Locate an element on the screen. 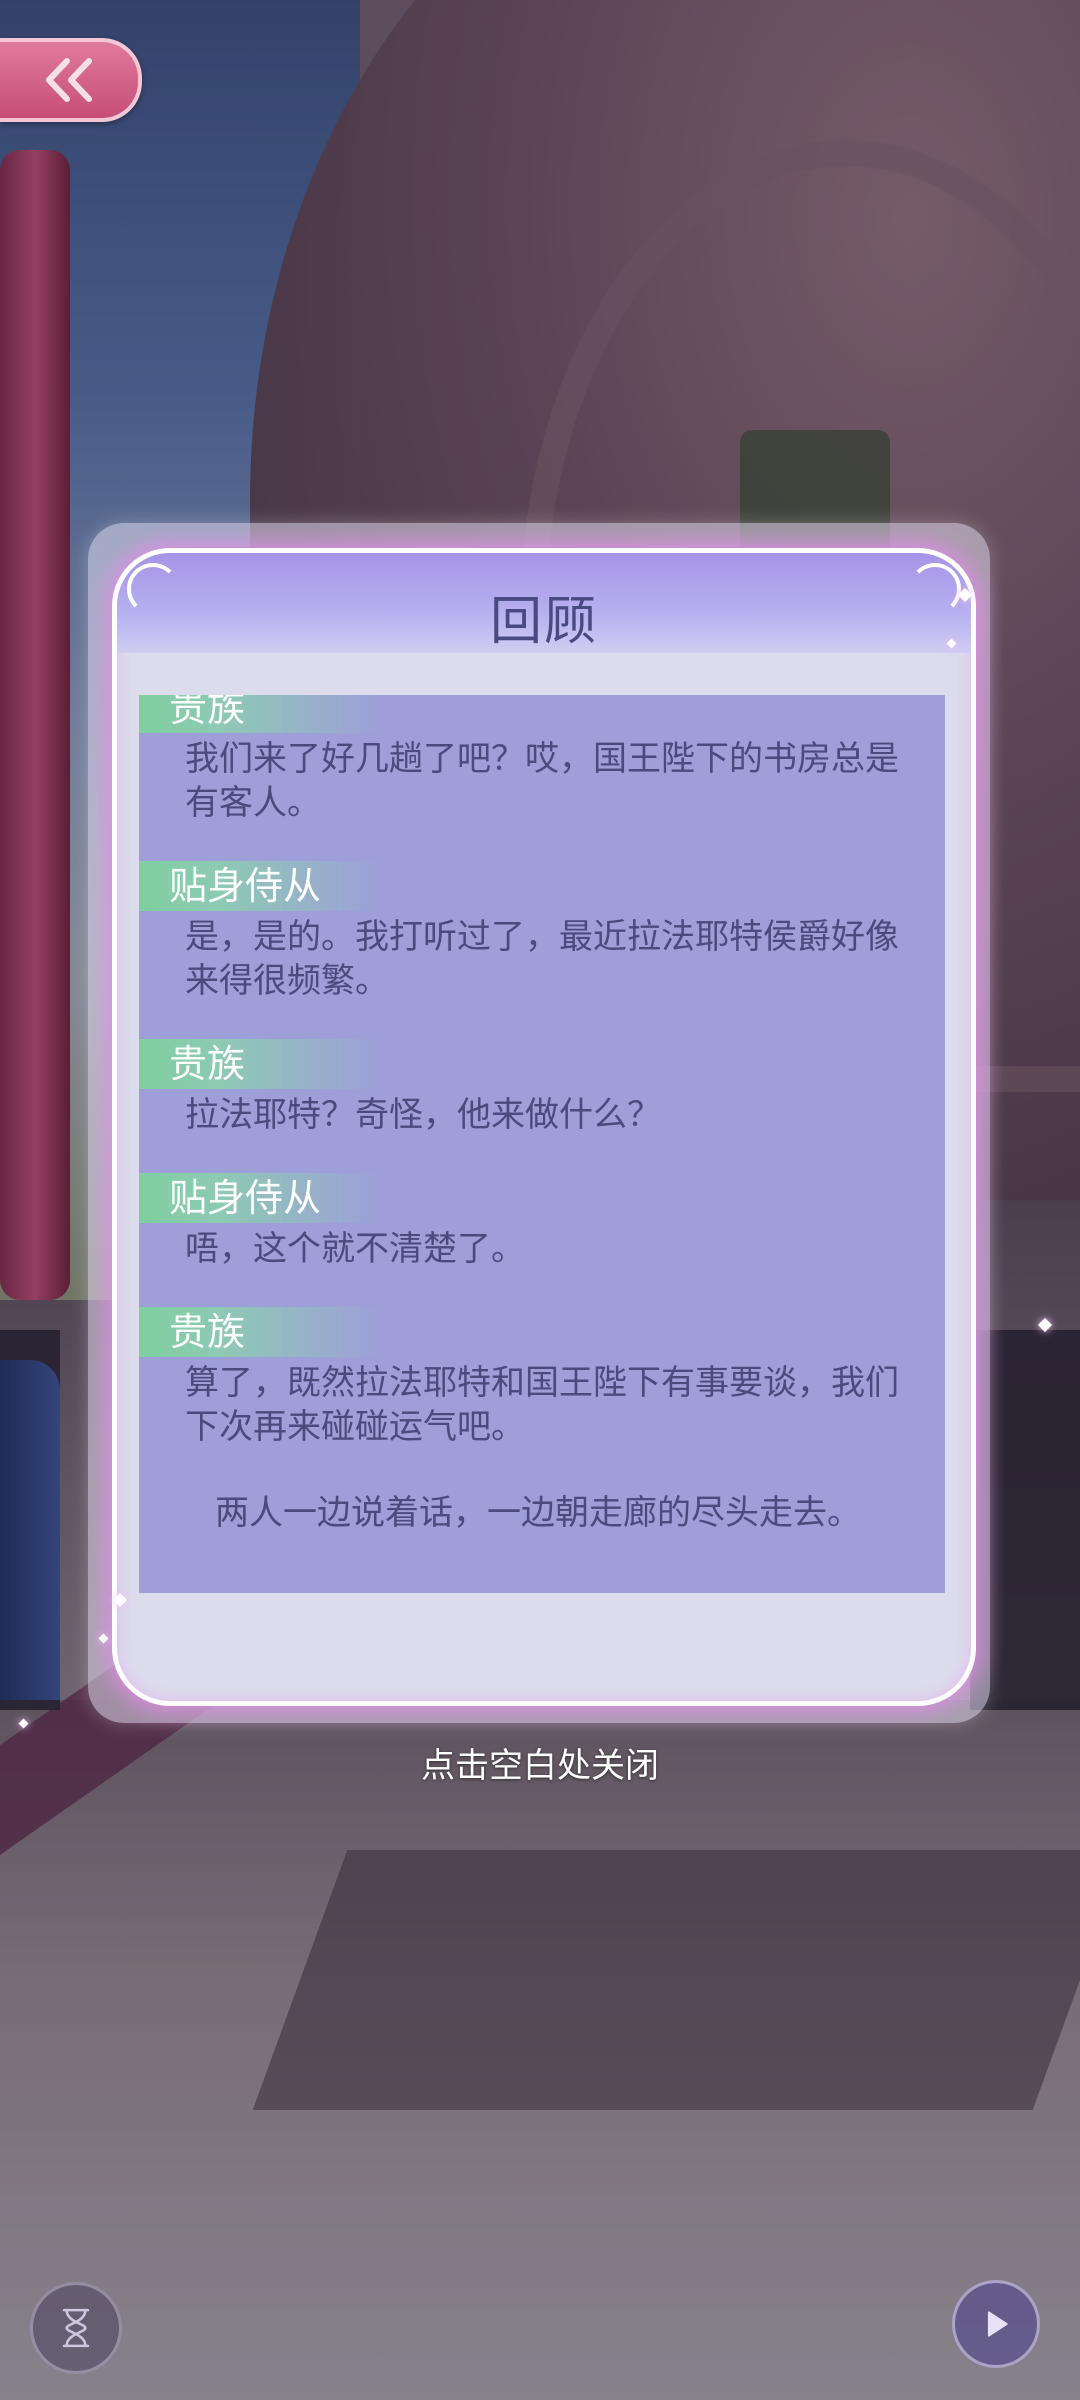 This screenshot has width=1080, height=2400. dialogue-text: 我们来了好几趟了吧？哎，国王陛下的书房总是有客人。 is located at coordinates (542, 781).